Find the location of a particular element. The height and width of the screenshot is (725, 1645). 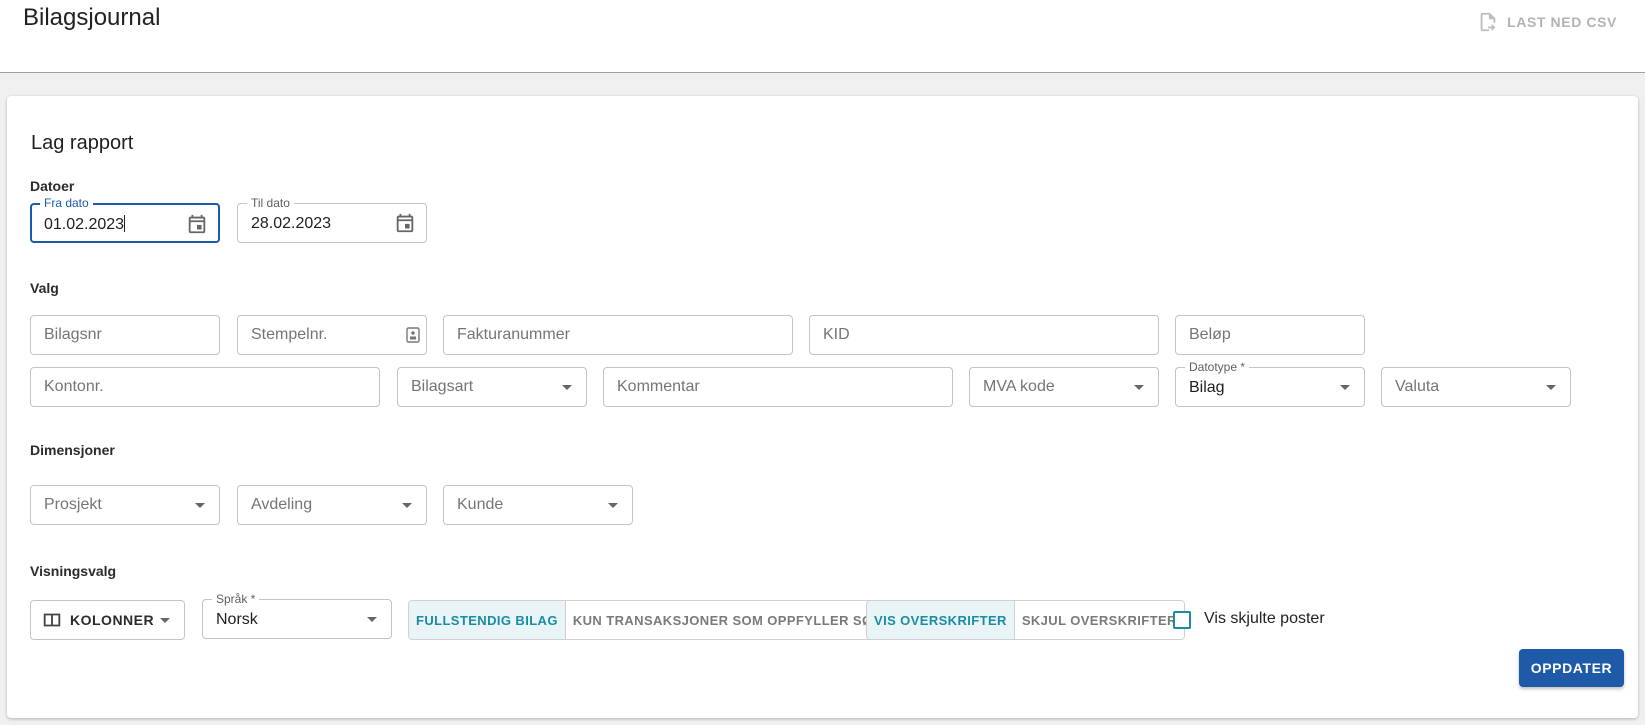

from-date-value: 01.02.2023 is located at coordinates (85, 224).